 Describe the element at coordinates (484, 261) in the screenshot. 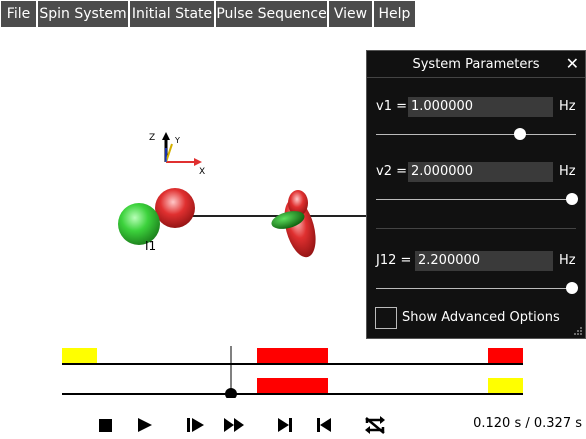

I see `j12-field: 2.200000` at that location.